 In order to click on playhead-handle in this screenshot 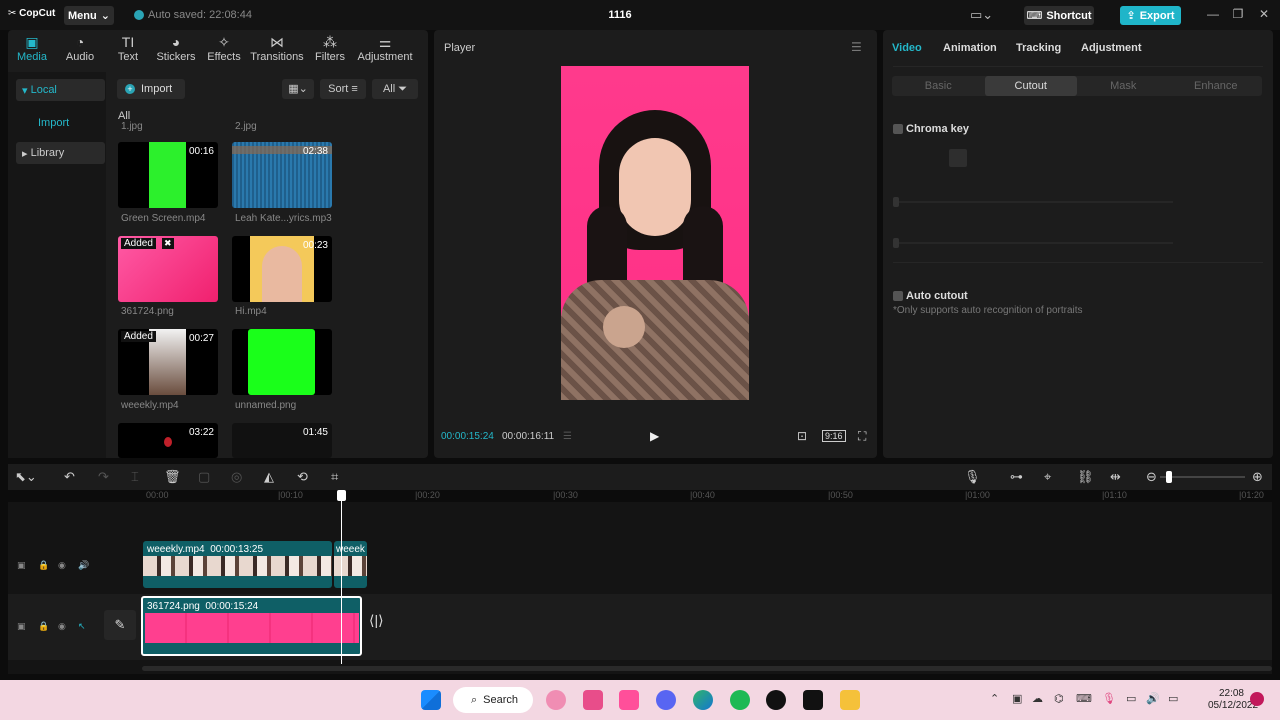, I will do `click(341, 495)`.